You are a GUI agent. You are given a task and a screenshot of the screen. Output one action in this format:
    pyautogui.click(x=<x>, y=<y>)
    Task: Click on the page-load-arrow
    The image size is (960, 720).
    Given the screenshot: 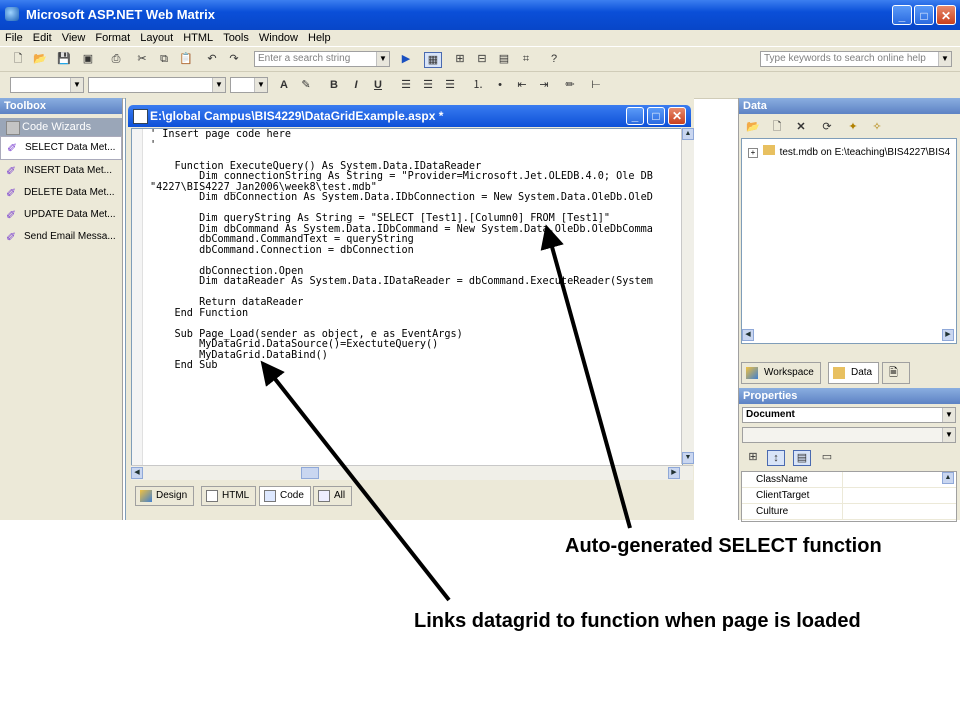 What is the action you would take?
    pyautogui.click(x=355, y=481)
    